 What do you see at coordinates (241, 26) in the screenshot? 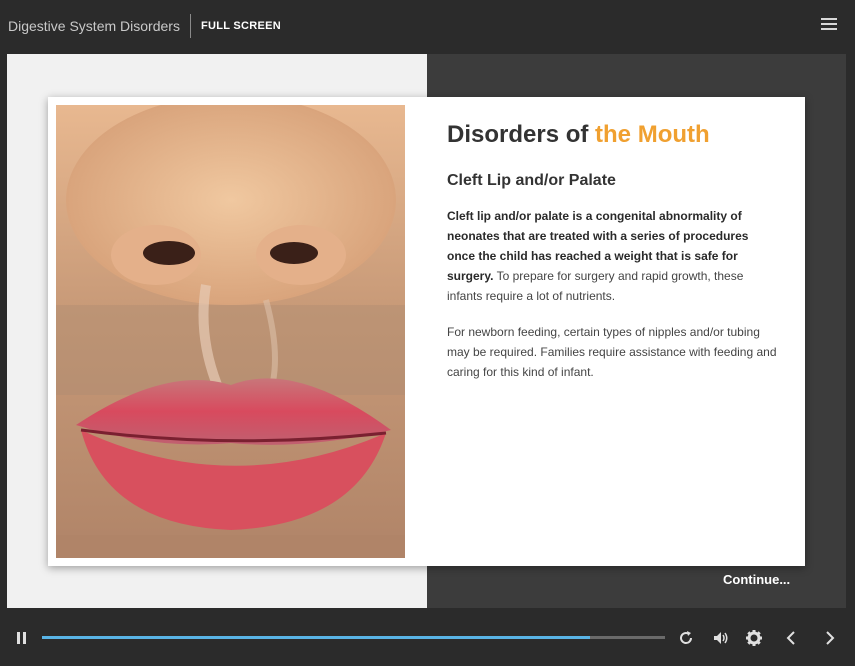
I see `fullscreen-button: FULL SCREEN` at bounding box center [241, 26].